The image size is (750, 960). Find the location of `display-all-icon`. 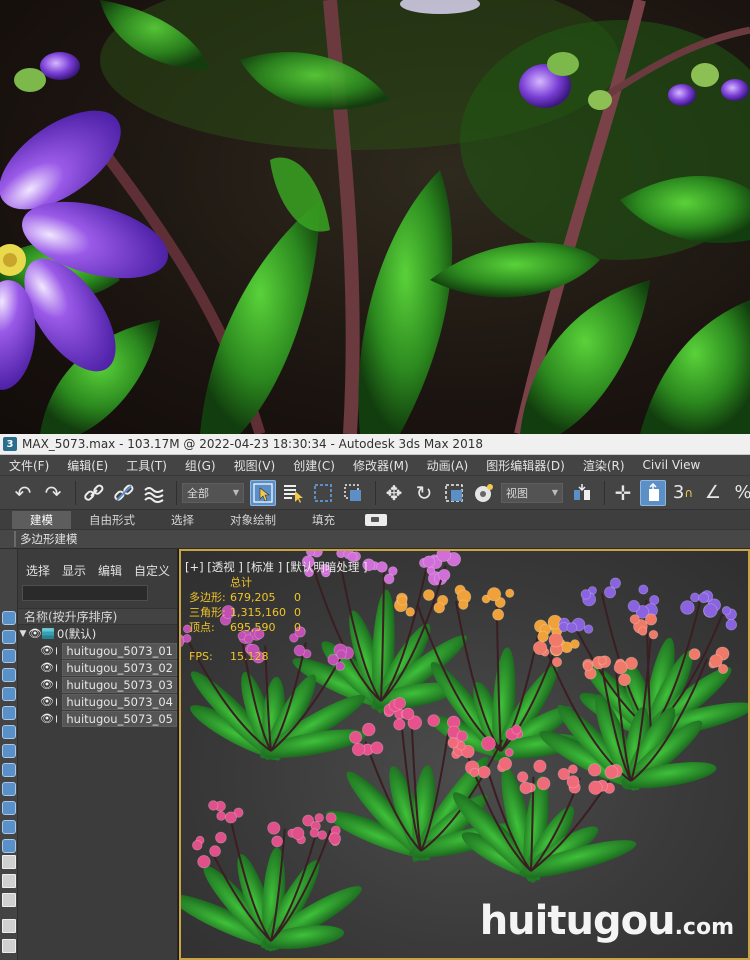

display-all-icon is located at coordinates (9, 862).